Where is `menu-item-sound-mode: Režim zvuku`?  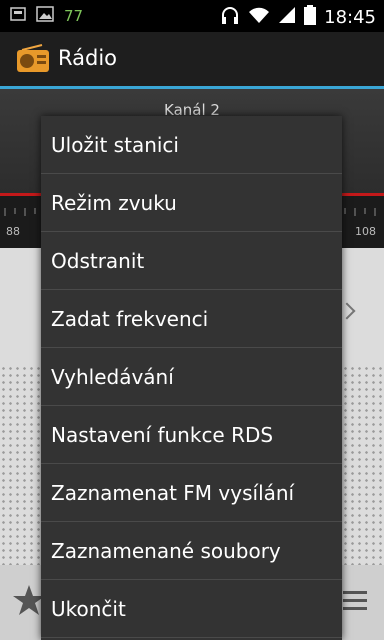 menu-item-sound-mode: Režim zvuku is located at coordinates (191, 203).